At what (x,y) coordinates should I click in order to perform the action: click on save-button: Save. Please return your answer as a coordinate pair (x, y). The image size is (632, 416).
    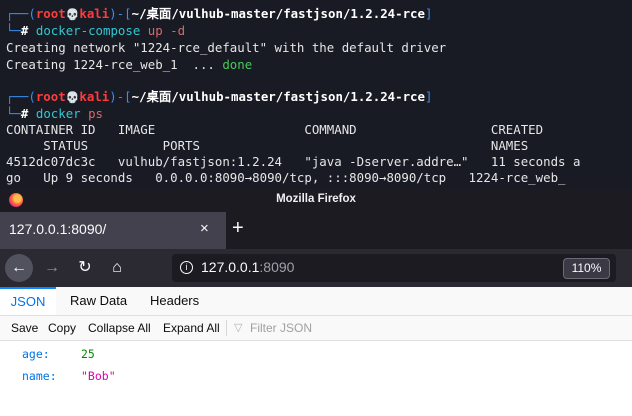
    Looking at the image, I should click on (24, 328).